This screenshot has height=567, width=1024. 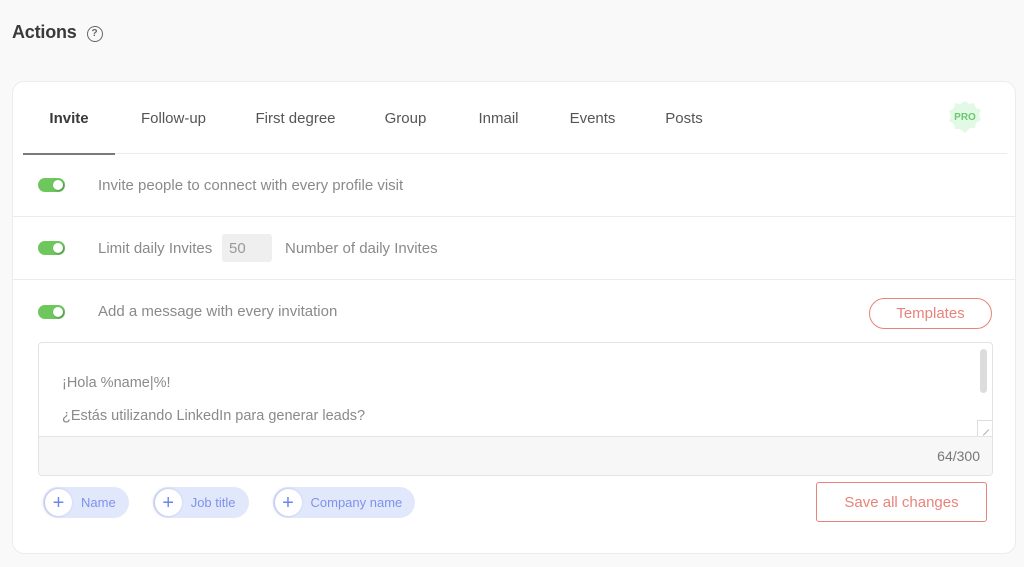 What do you see at coordinates (356, 502) in the screenshot?
I see `chip-label: Company name` at bounding box center [356, 502].